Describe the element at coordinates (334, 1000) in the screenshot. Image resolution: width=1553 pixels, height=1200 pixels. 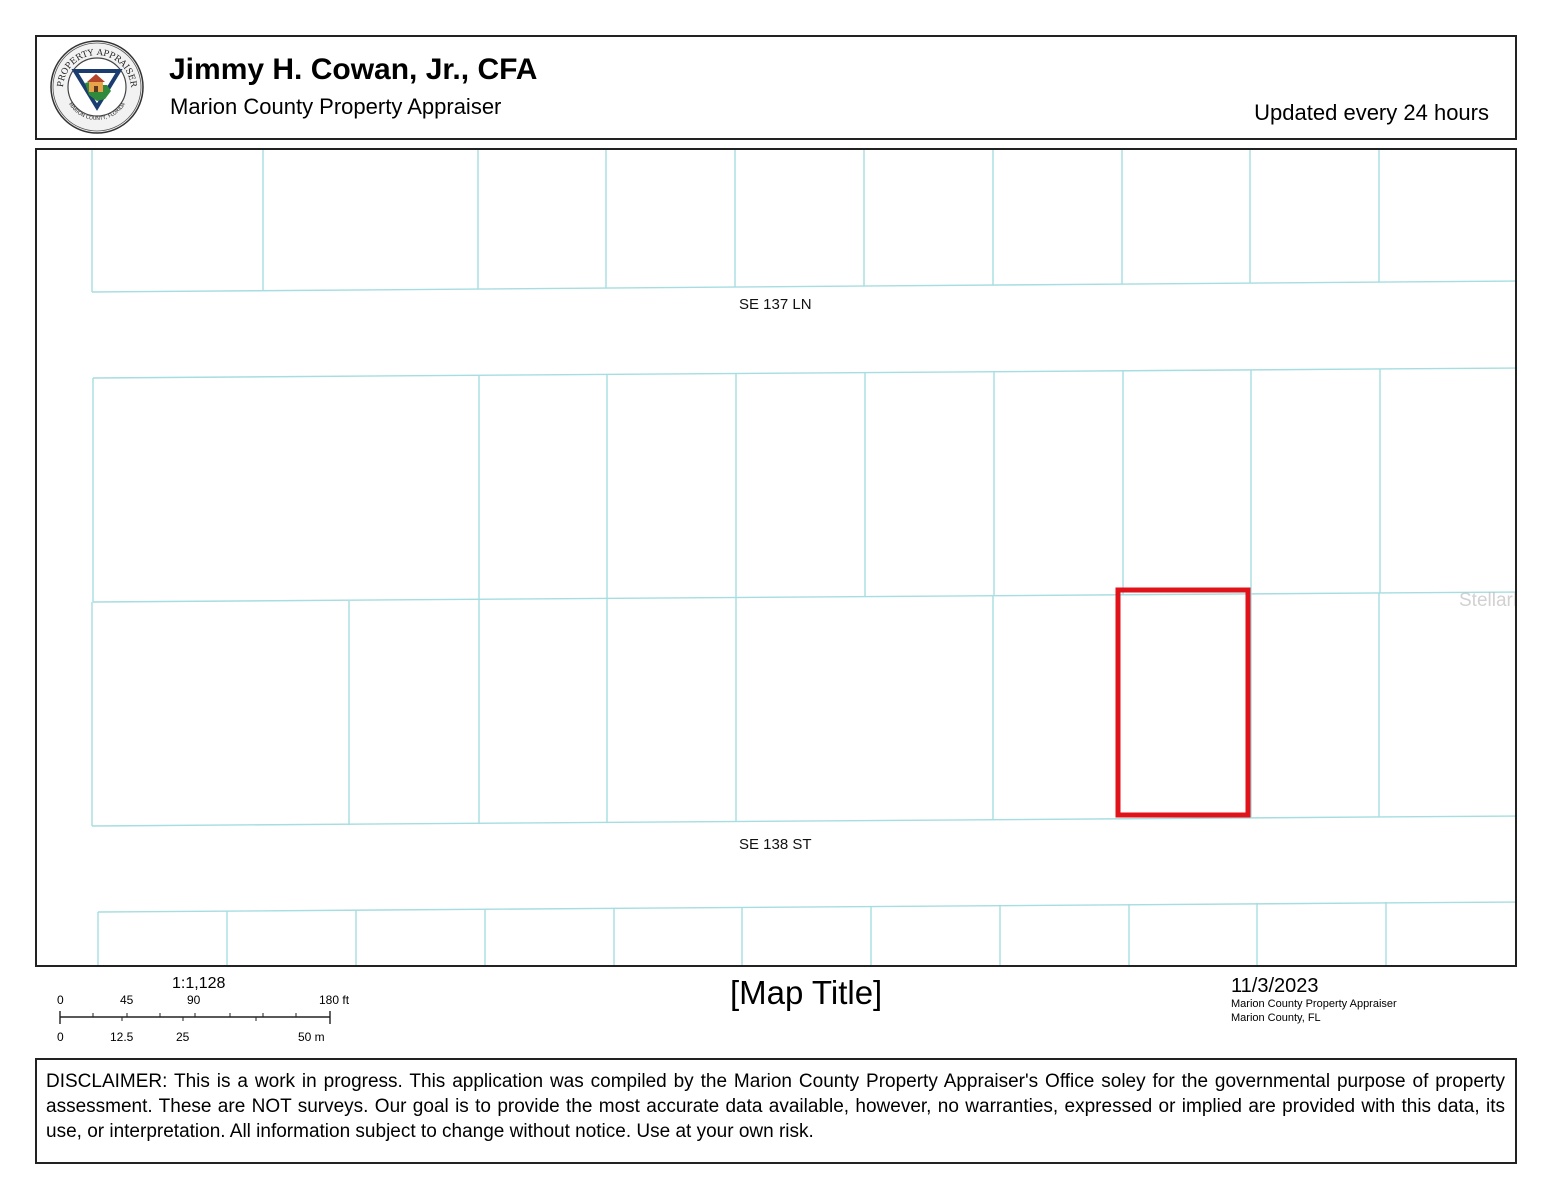
I see `scale-tick-feet-180: 180 ft` at that location.